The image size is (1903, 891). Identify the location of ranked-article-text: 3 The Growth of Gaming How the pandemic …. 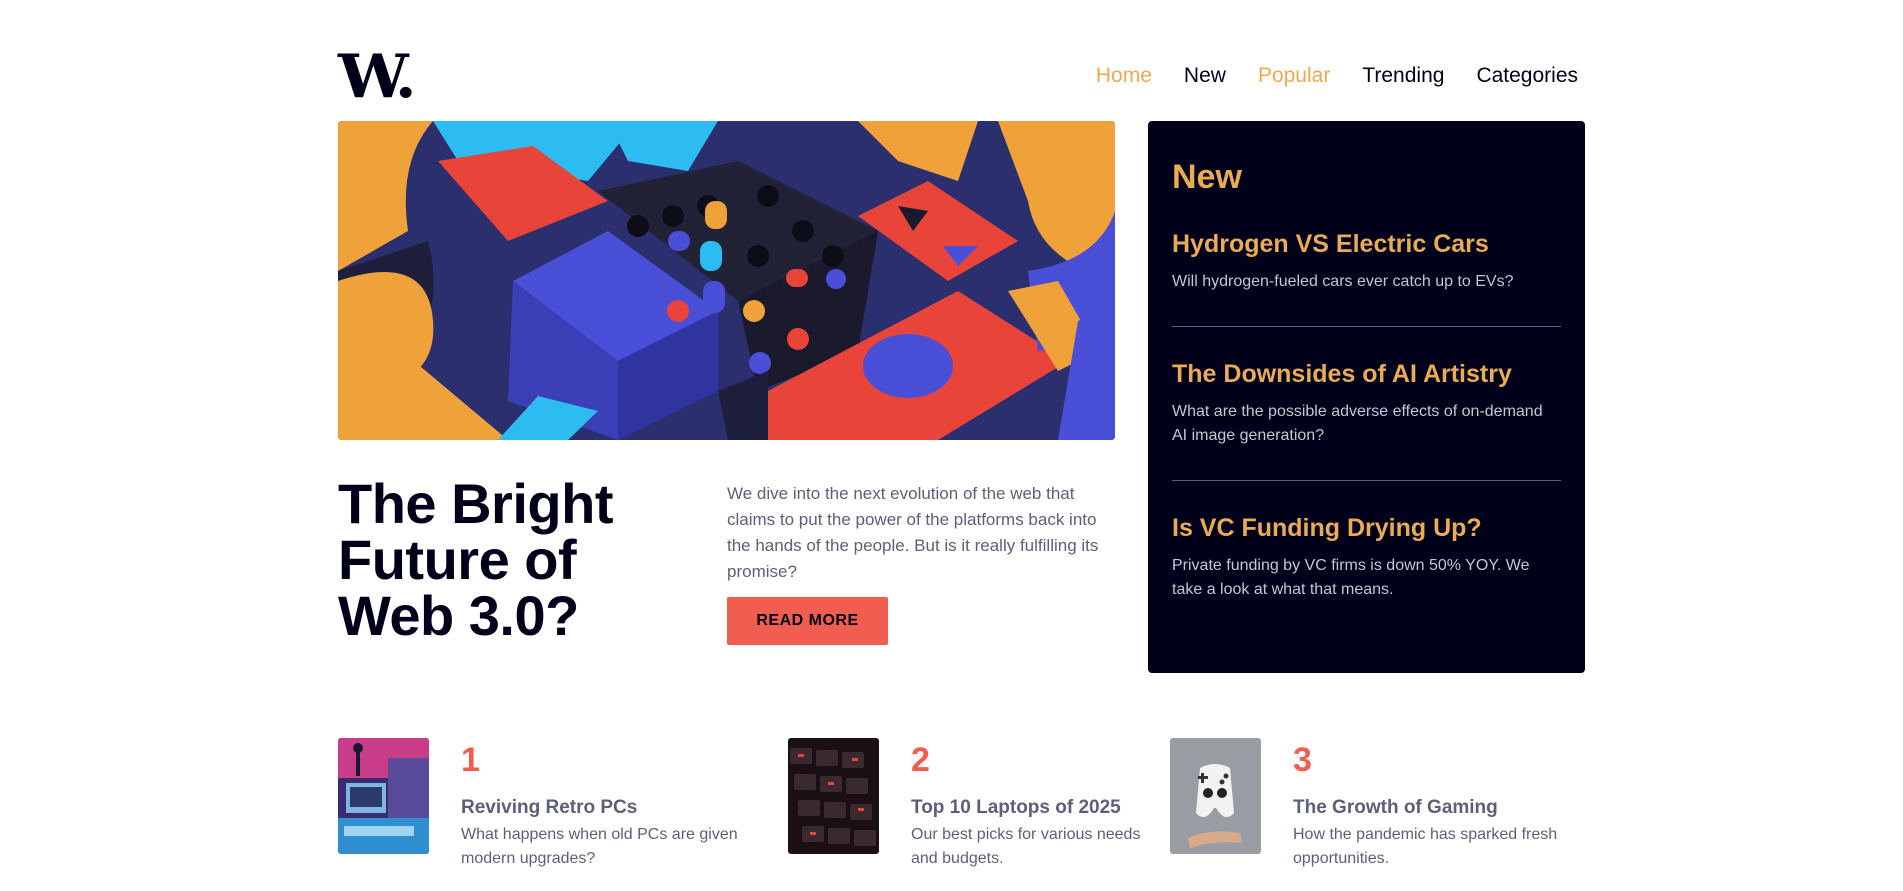
(1443, 804).